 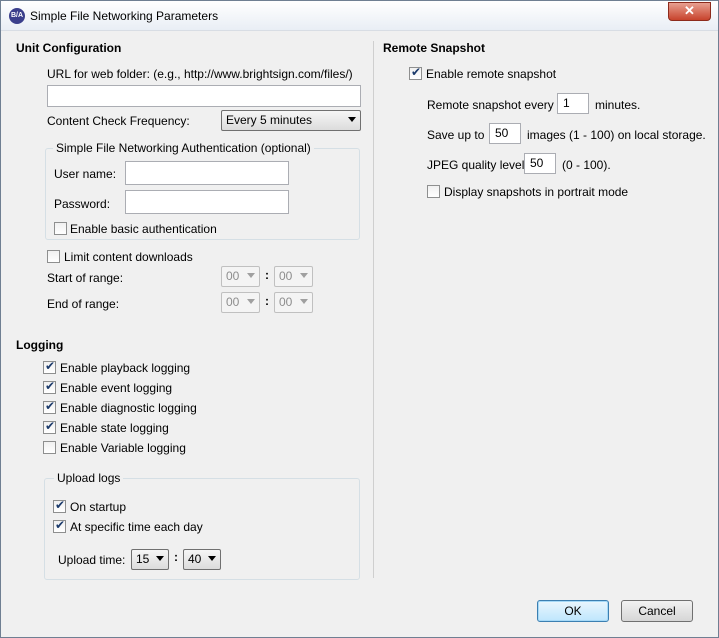 I want to click on window-title: Simple File Networking Parameters, so click(x=124, y=16).